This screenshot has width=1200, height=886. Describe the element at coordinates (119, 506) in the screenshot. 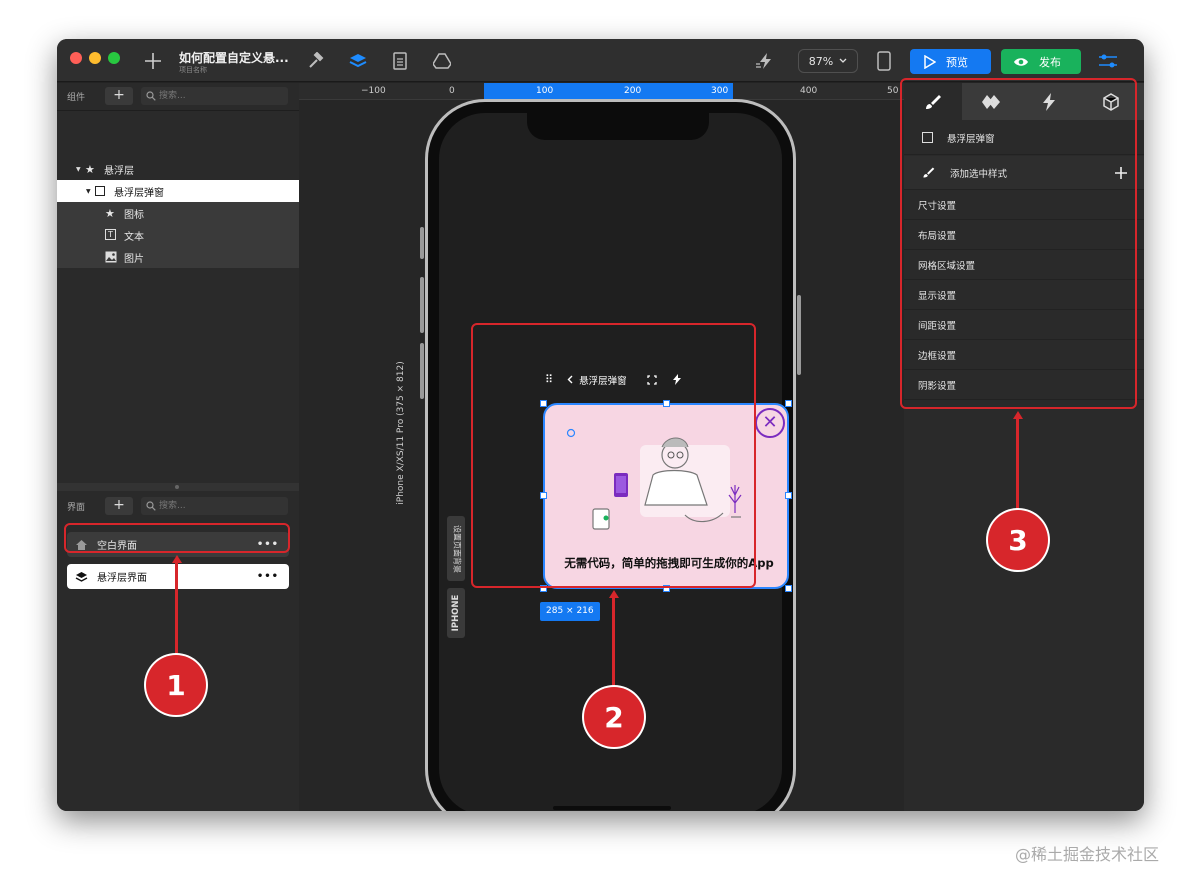

I see `add-screen-button: +` at that location.